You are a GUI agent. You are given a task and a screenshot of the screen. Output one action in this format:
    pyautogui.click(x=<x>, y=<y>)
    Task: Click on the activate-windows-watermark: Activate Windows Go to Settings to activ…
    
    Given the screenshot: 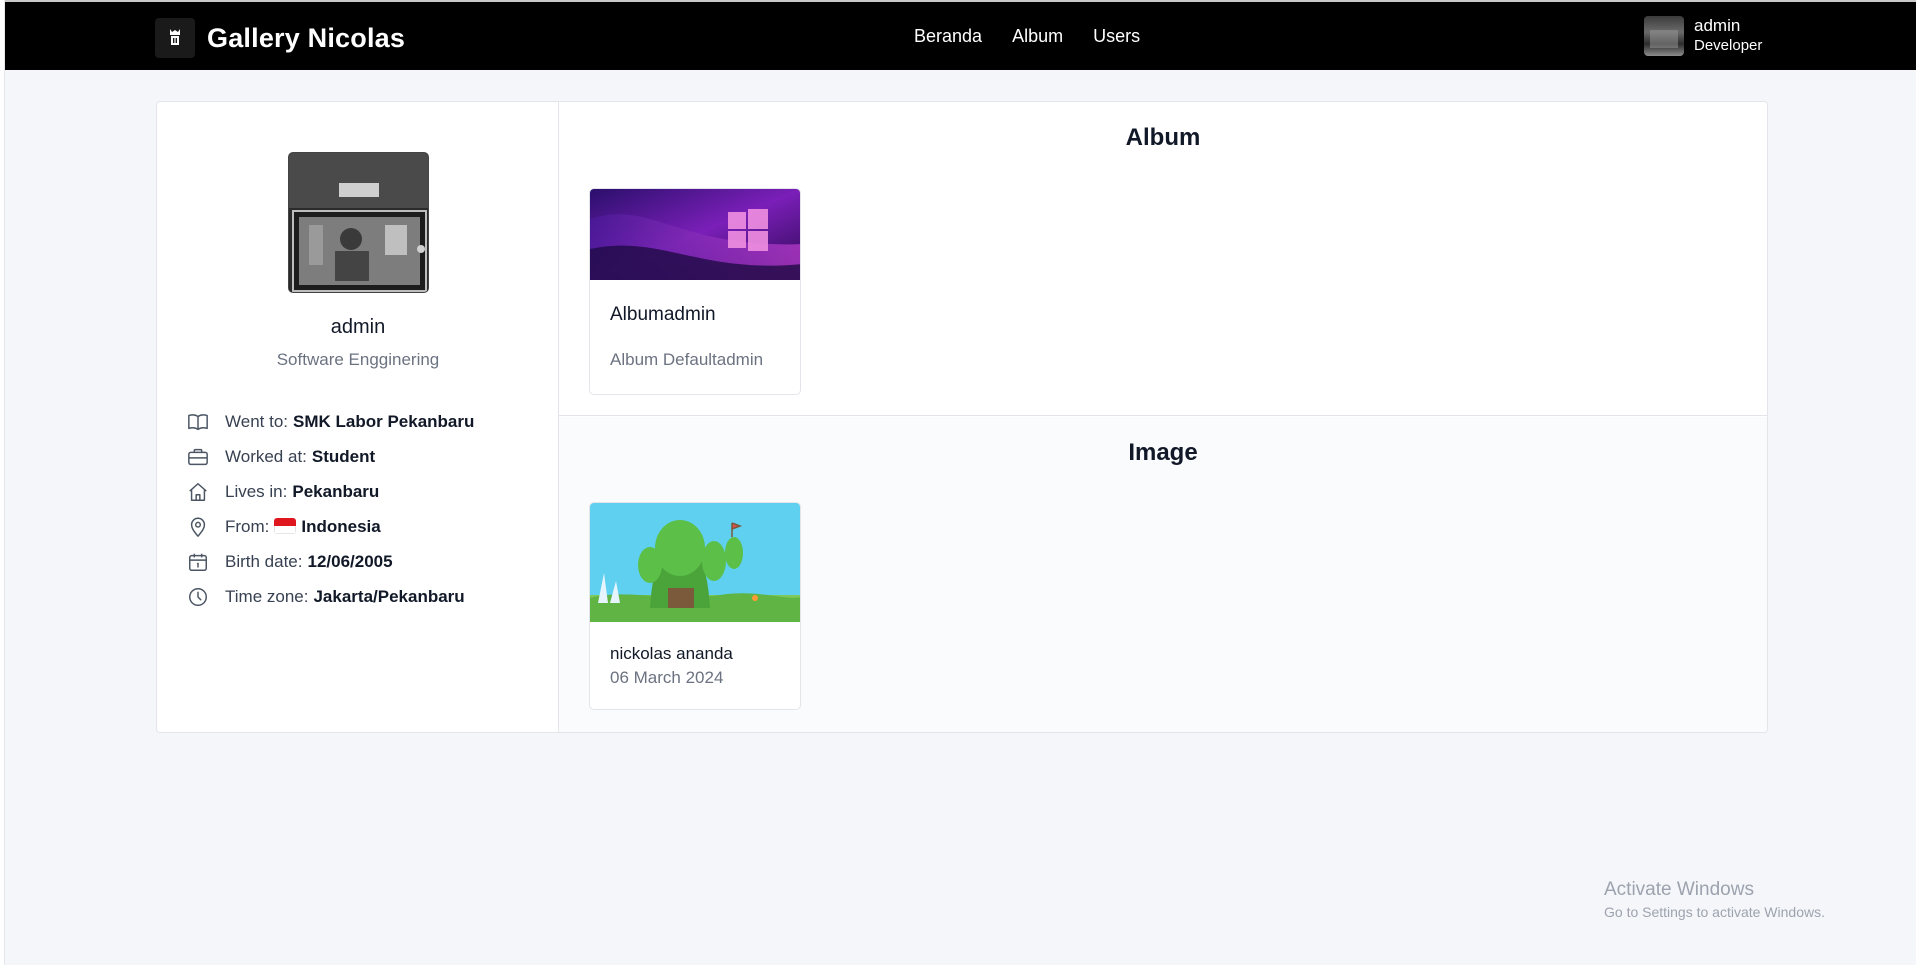 What is the action you would take?
    pyautogui.click(x=1714, y=899)
    